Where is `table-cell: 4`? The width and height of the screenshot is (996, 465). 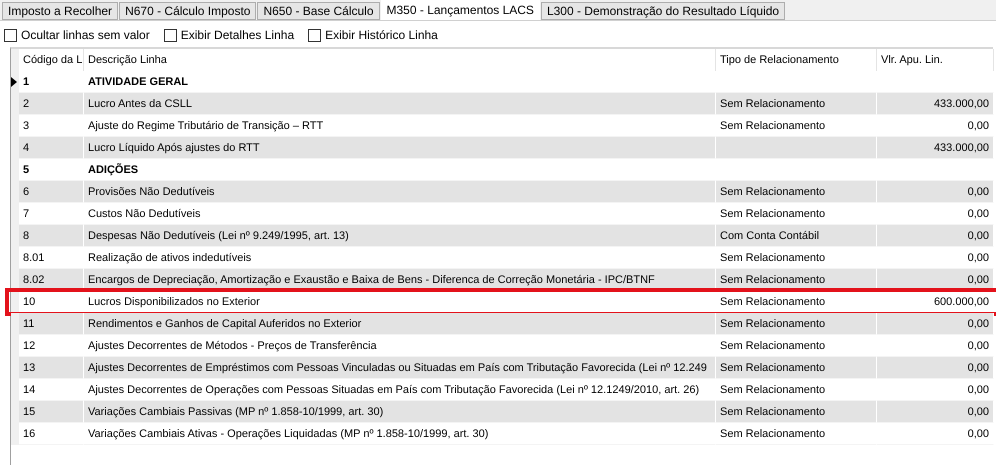 table-cell: 4 is located at coordinates (51, 148).